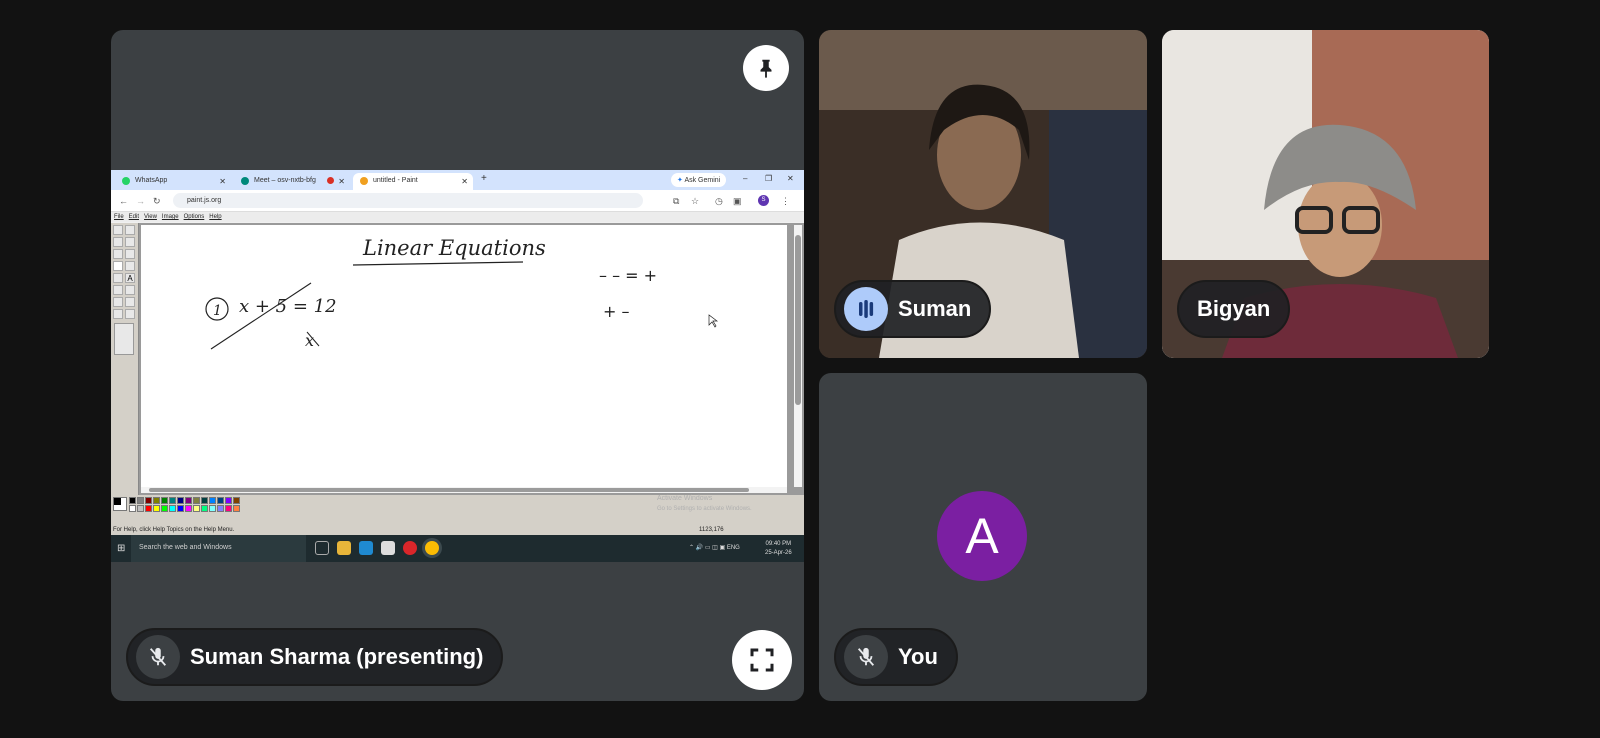  What do you see at coordinates (118, 302) in the screenshot?
I see `rectangle-tool` at bounding box center [118, 302].